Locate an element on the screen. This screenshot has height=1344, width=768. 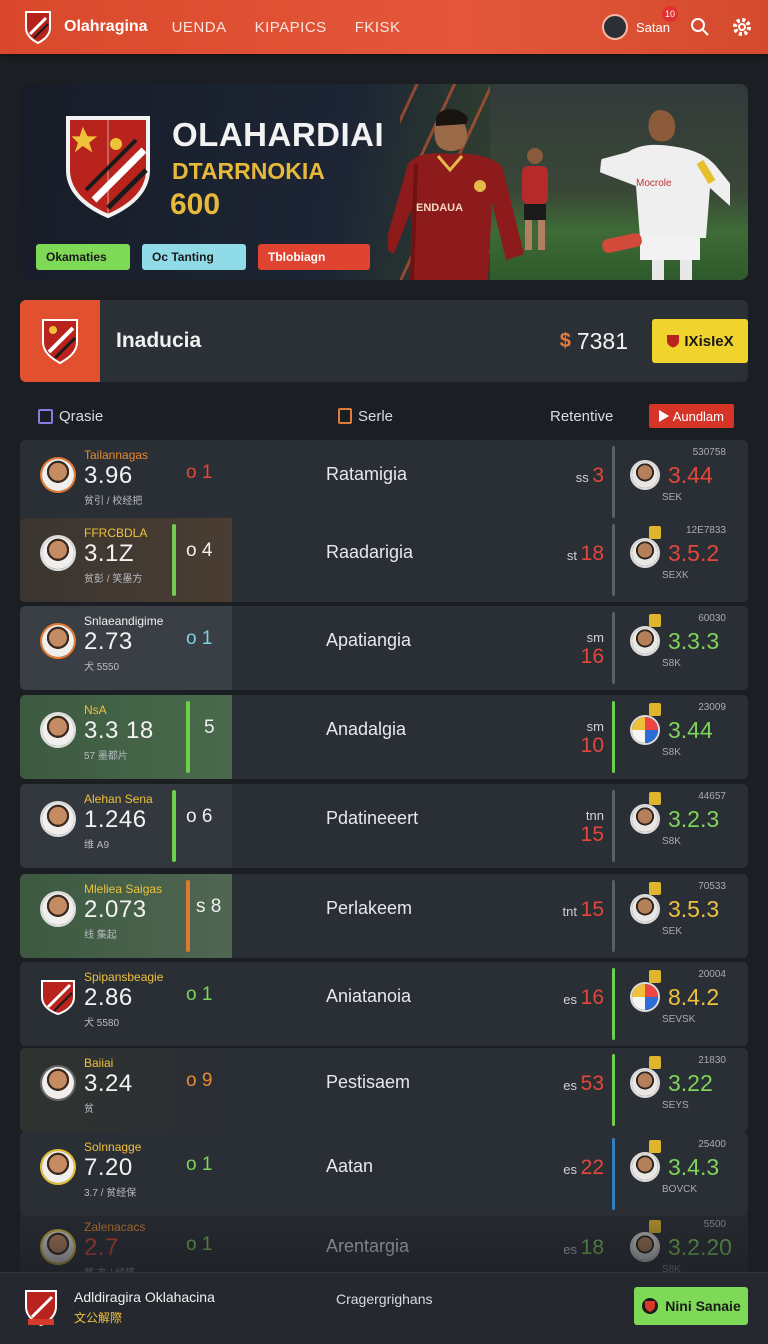
hero-chip-2: Oc Tanting is located at coordinates (194, 257).